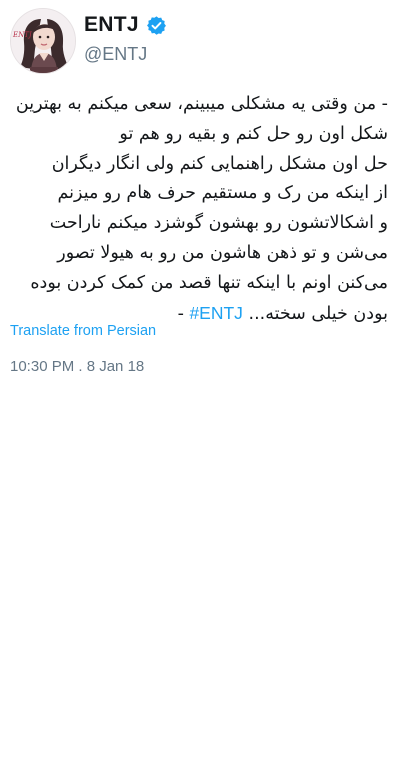 This screenshot has width=400, height=767. Describe the element at coordinates (22, 35) in the screenshot. I see `avatar-text: ENTJ` at that location.